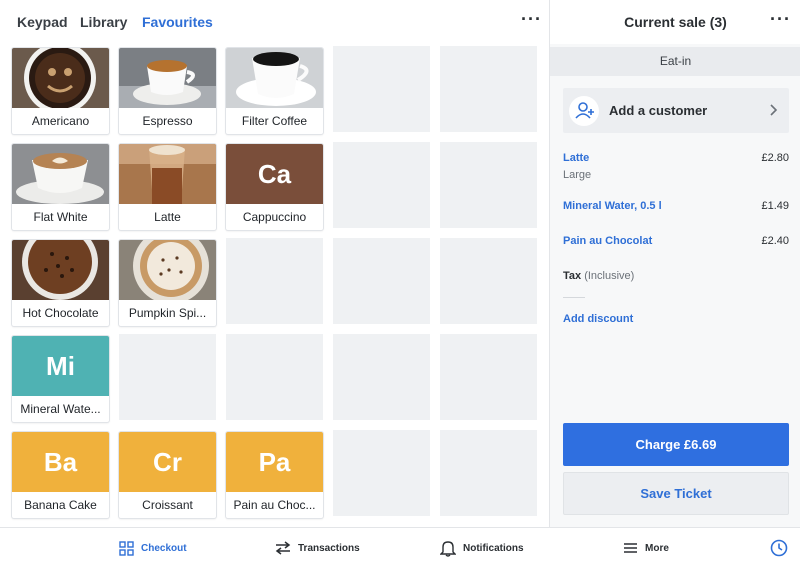 This screenshot has width=800, height=567. Describe the element at coordinates (126, 548) in the screenshot. I see `grid-icon` at that location.